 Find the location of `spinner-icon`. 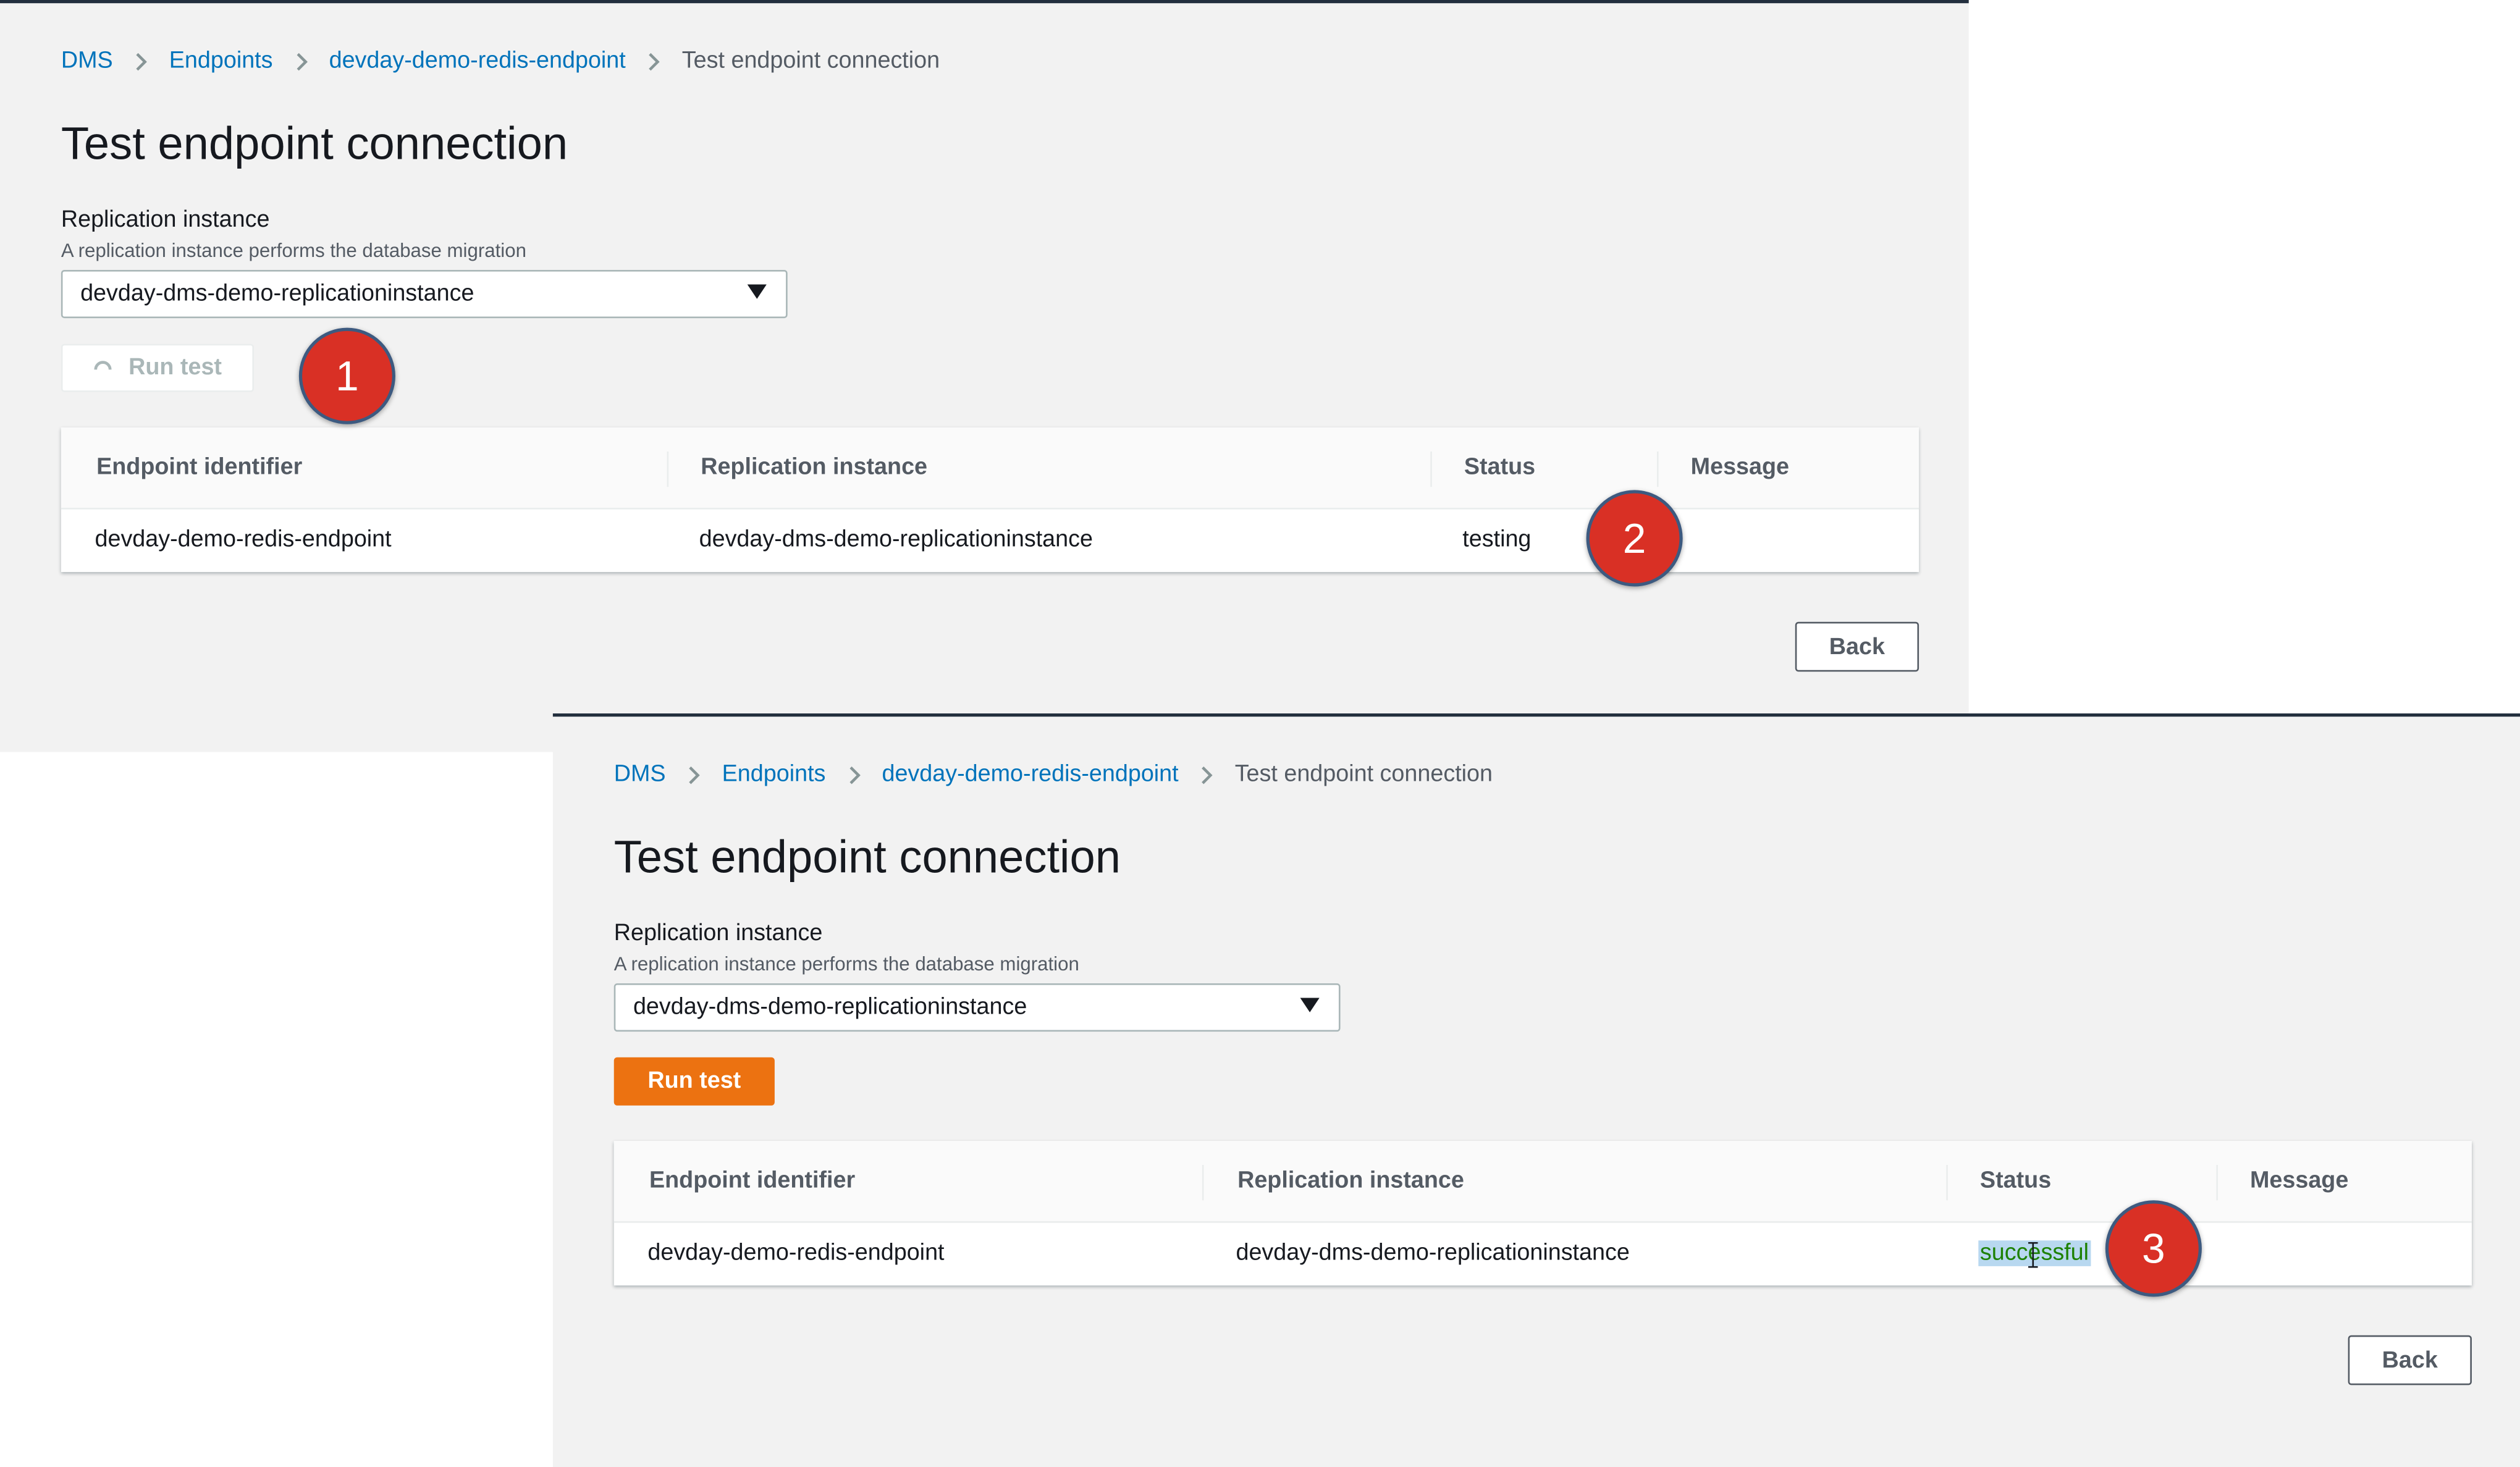

spinner-icon is located at coordinates (103, 368).